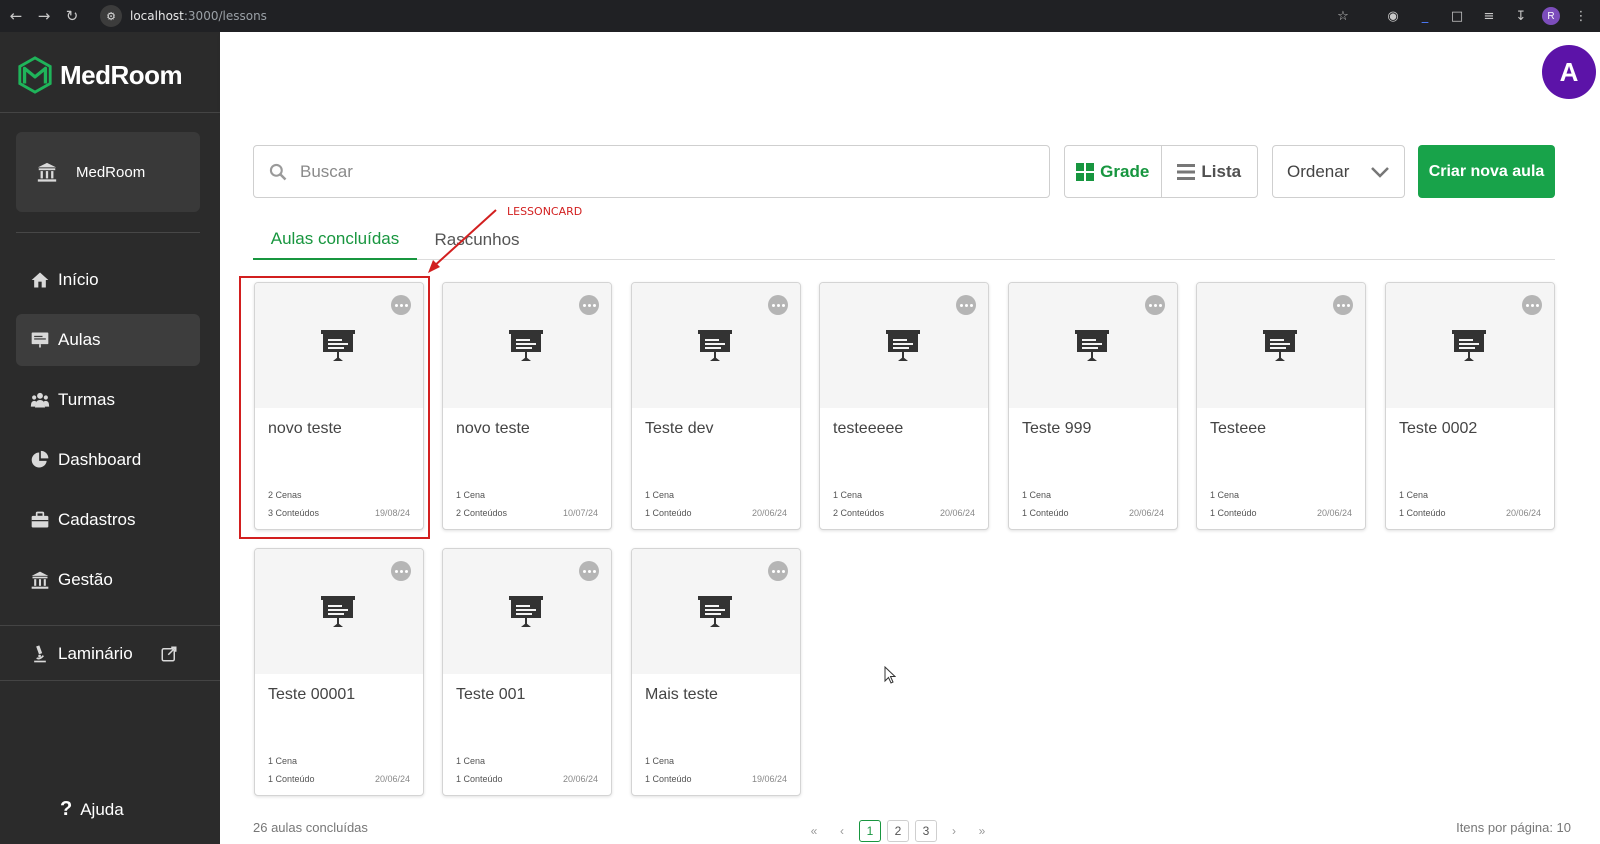 This screenshot has height=844, width=1600. What do you see at coordinates (1186, 171) in the screenshot?
I see `list-icon` at bounding box center [1186, 171].